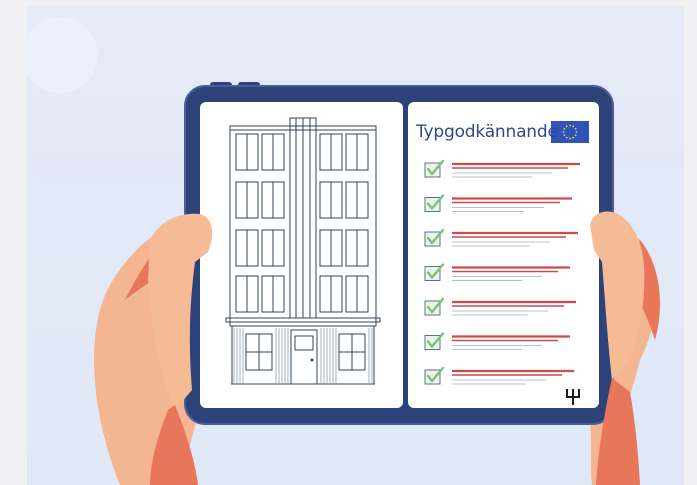  What do you see at coordinates (60, 55) in the screenshot?
I see `background-circle` at bounding box center [60, 55].